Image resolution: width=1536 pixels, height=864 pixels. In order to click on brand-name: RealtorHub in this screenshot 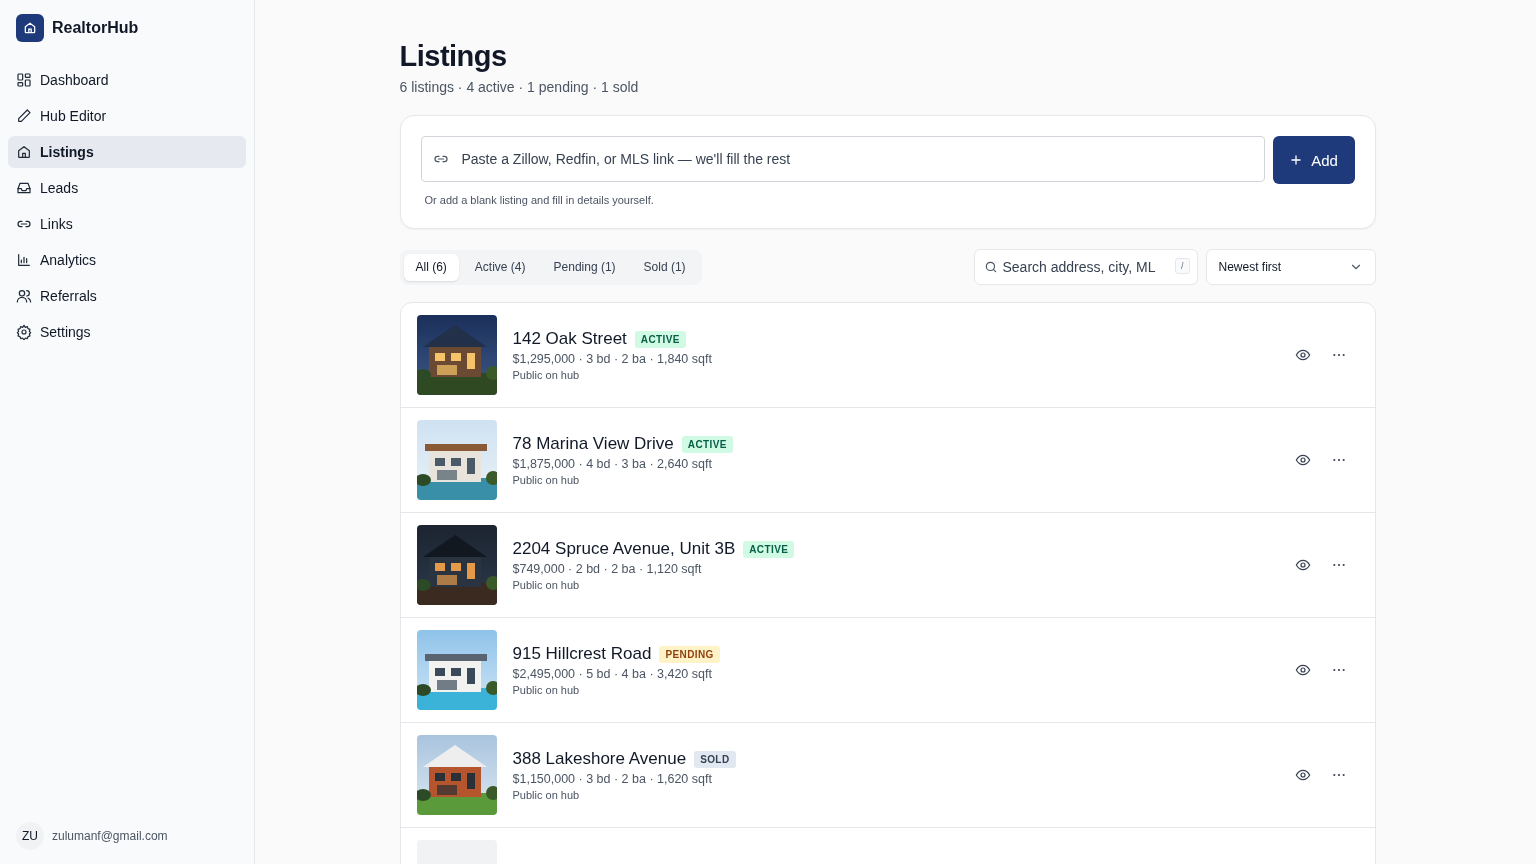, I will do `click(95, 28)`.